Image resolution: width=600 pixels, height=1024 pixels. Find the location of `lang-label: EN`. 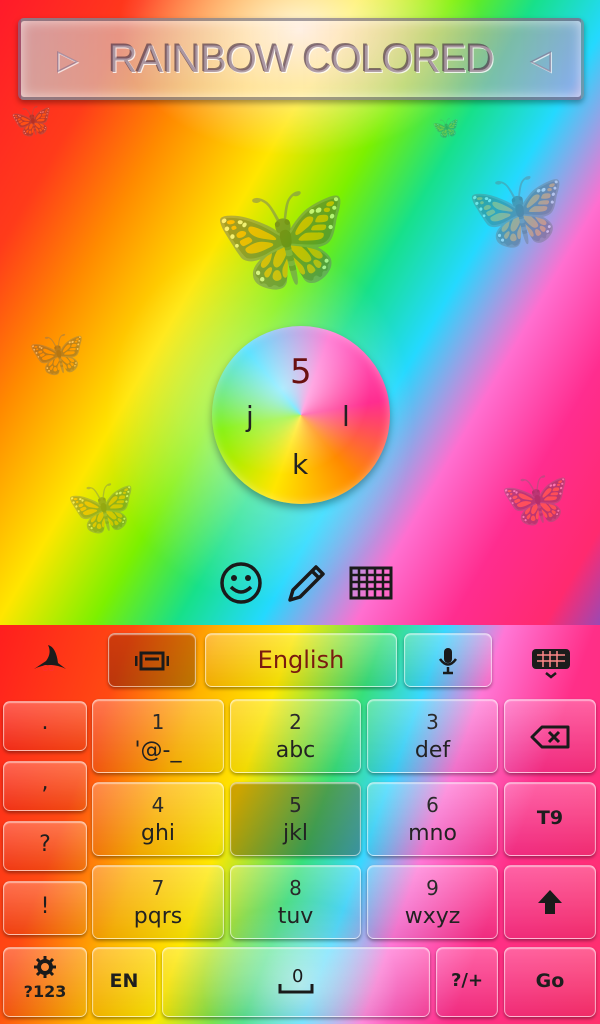

lang-label: EN is located at coordinates (124, 981).